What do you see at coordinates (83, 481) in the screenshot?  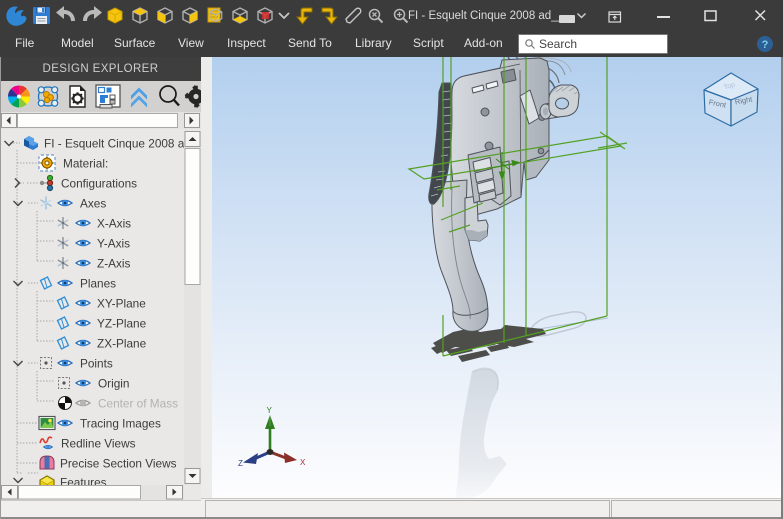 I see `svg-text: Features` at bounding box center [83, 481].